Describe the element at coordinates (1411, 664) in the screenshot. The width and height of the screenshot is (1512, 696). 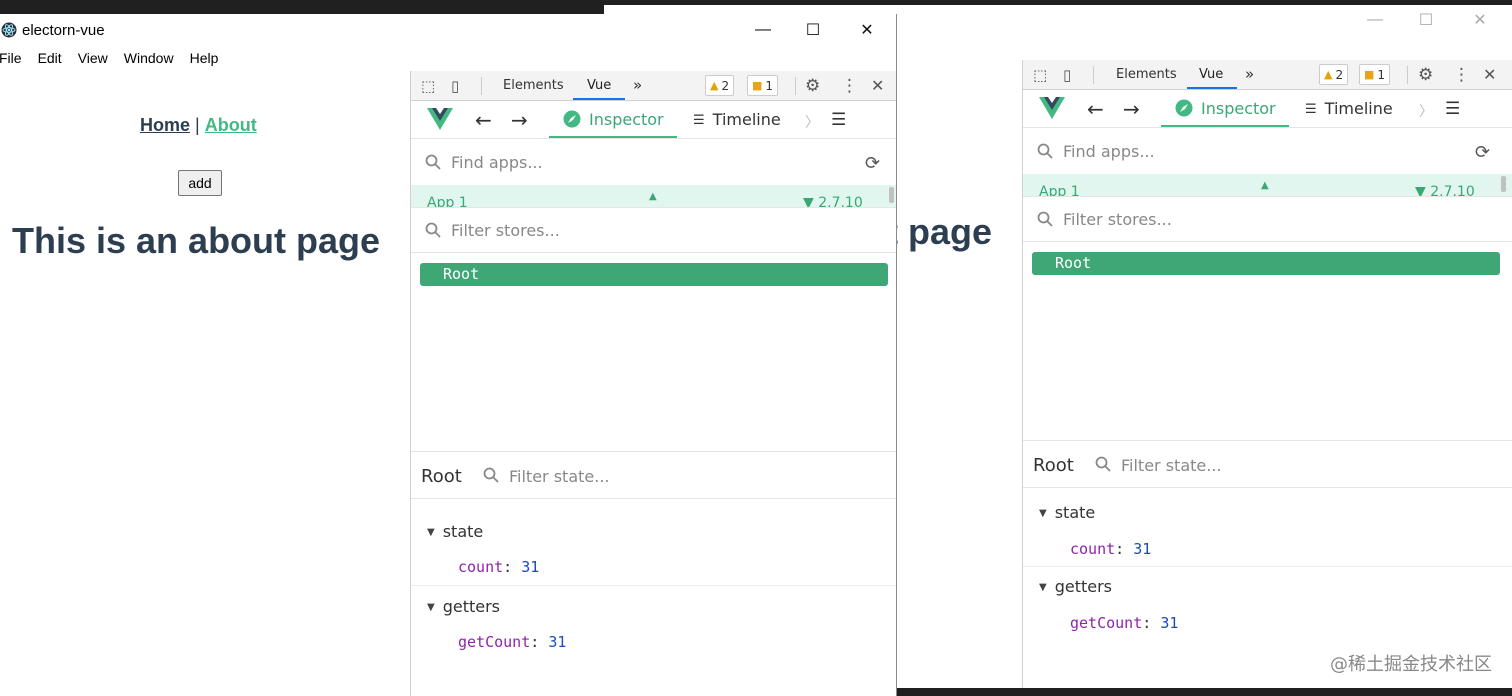
I see `watermark-text: @稀土掘金技术社区` at that location.